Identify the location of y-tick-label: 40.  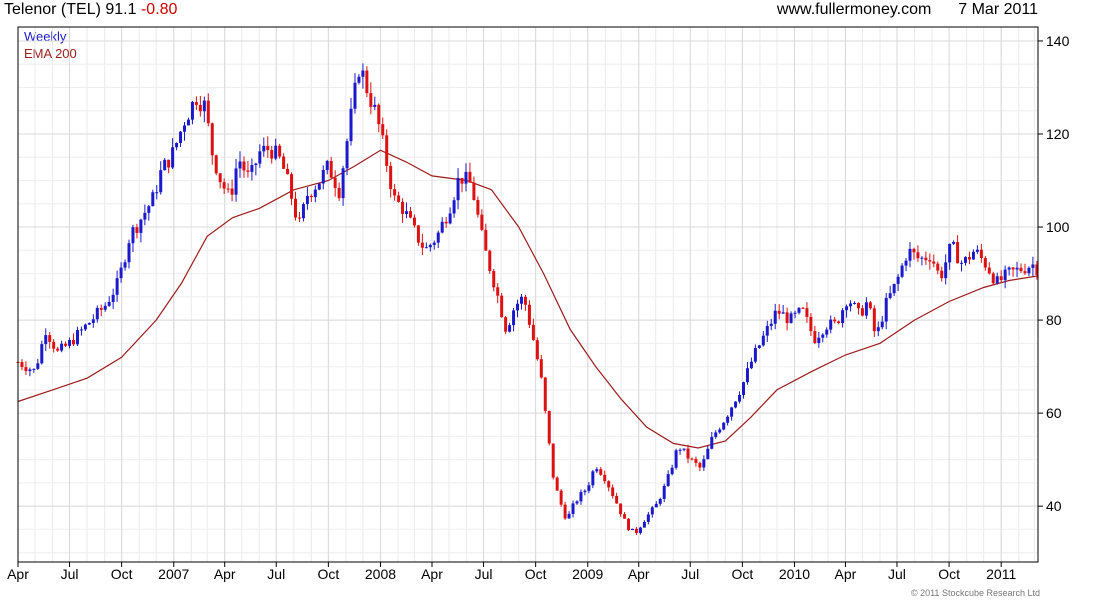
(1054, 506).